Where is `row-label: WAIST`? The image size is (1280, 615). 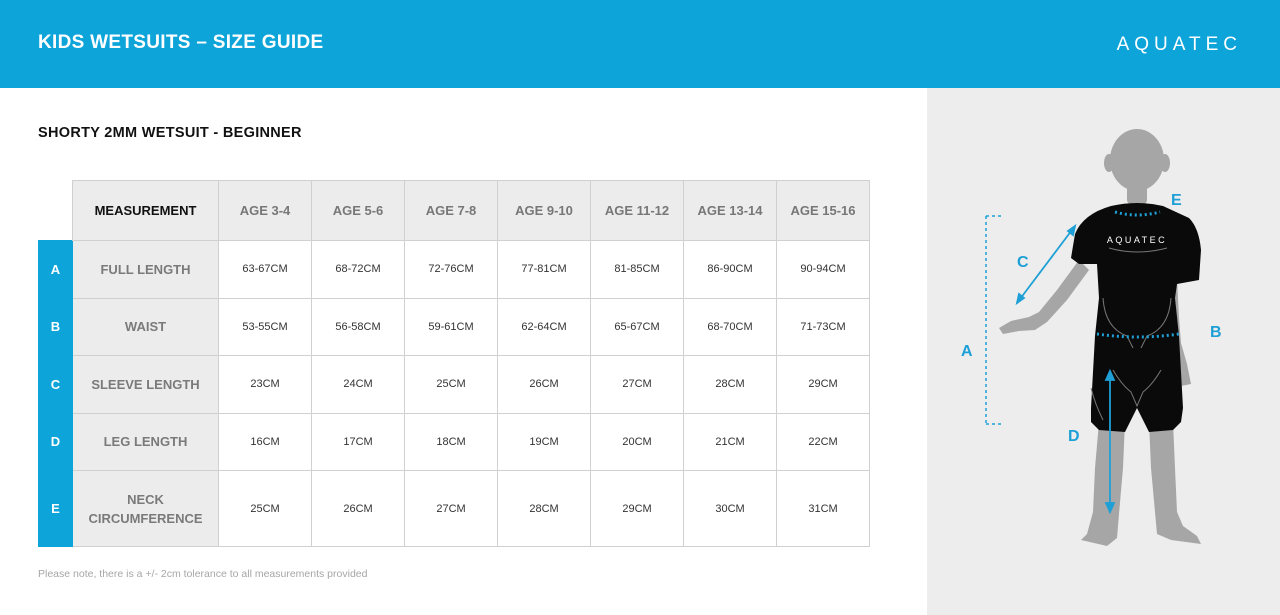
row-label: WAIST is located at coordinates (145, 326).